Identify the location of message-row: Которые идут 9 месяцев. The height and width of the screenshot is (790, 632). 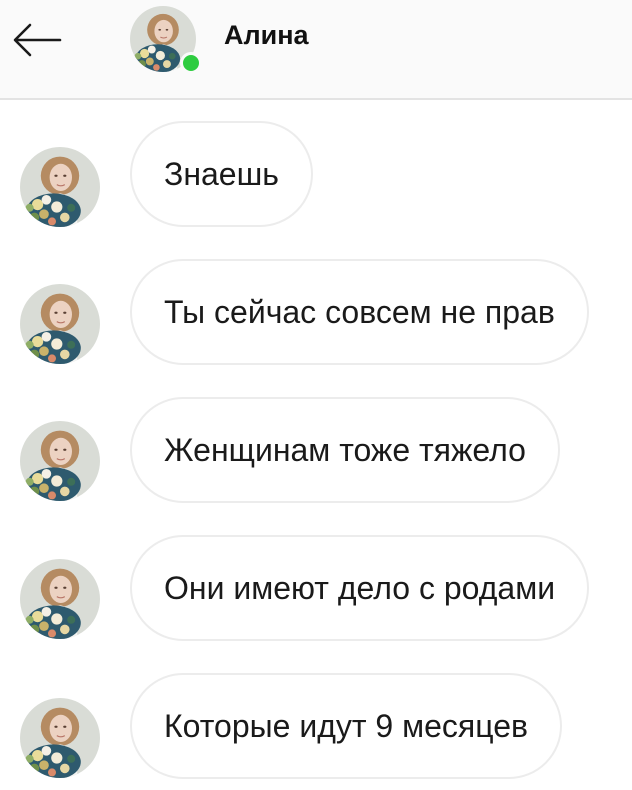
(316, 728).